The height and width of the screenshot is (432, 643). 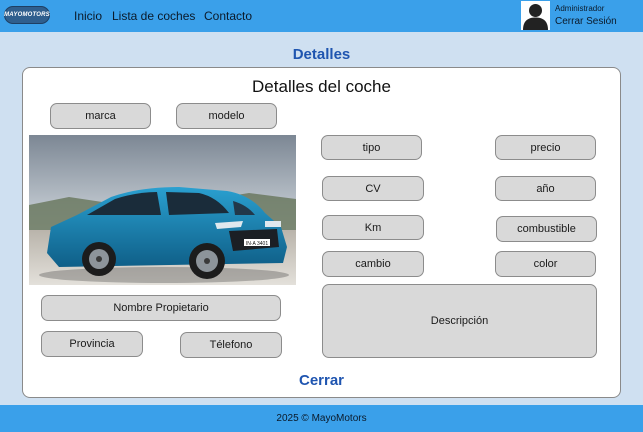 I want to click on field-marca: marca, so click(x=100, y=116).